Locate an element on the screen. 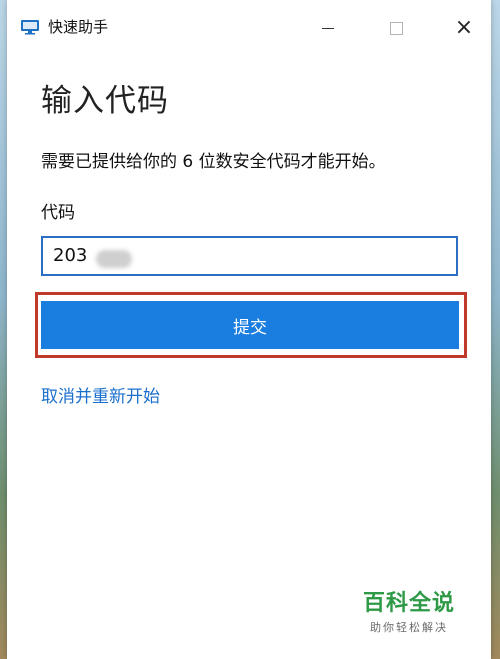 The width and height of the screenshot is (500, 659). maximize-button is located at coordinates (396, 28).